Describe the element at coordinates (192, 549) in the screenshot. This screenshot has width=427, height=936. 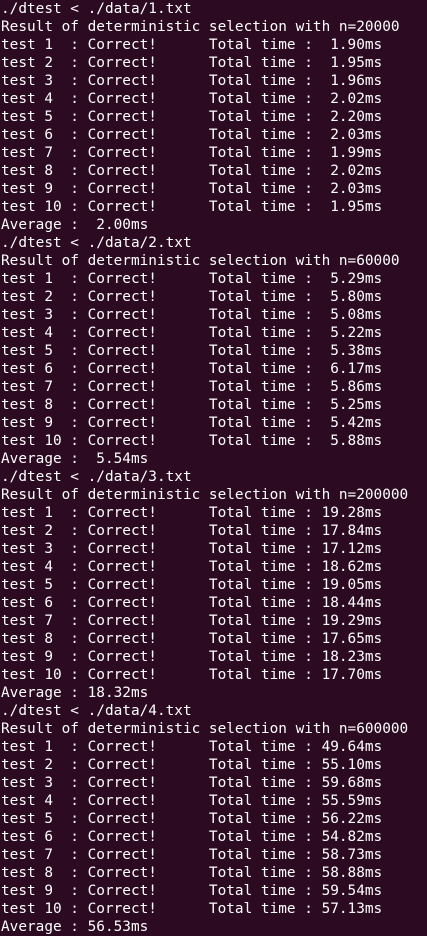
I see `test-result-line: test 3 : Correct! Total time : 17.12ms` at that location.